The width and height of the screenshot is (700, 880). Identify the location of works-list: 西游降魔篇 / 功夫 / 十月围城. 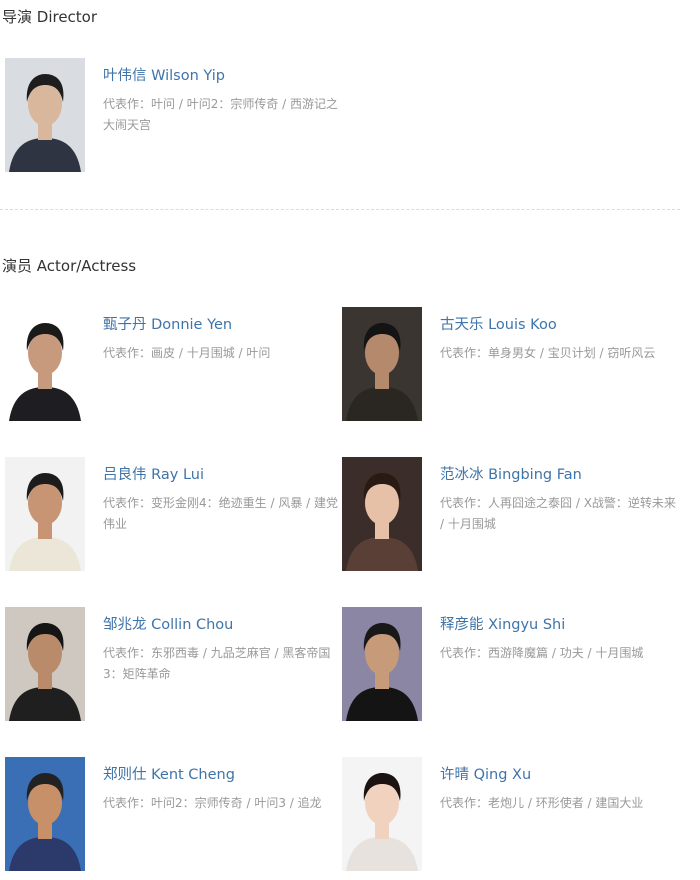
(566, 653).